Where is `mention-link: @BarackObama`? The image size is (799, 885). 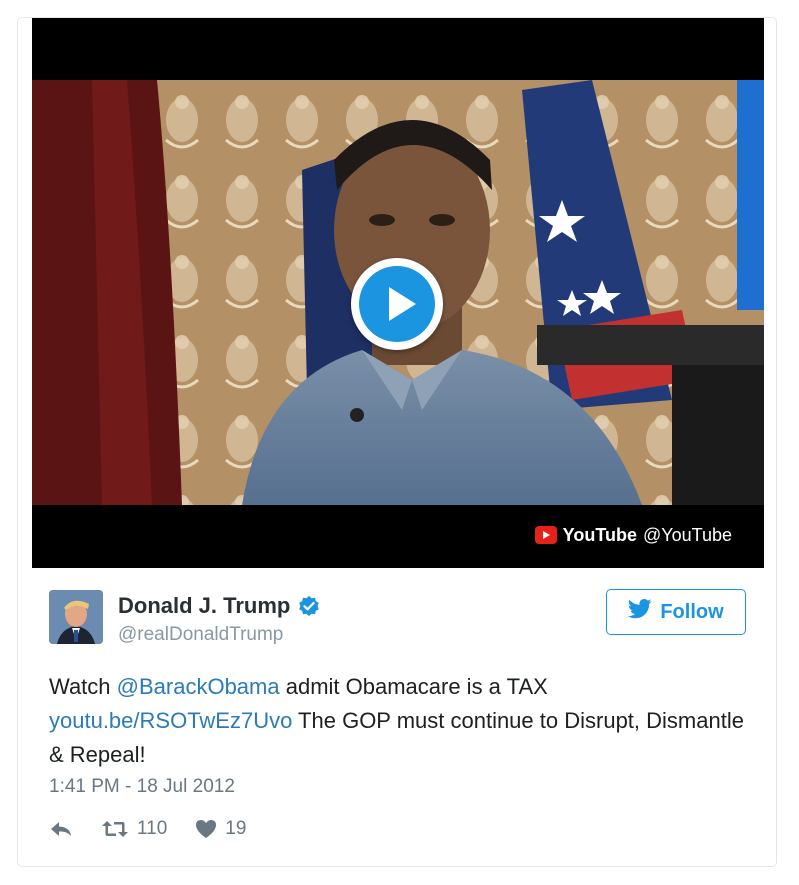 mention-link: @BarackObama is located at coordinates (198, 686).